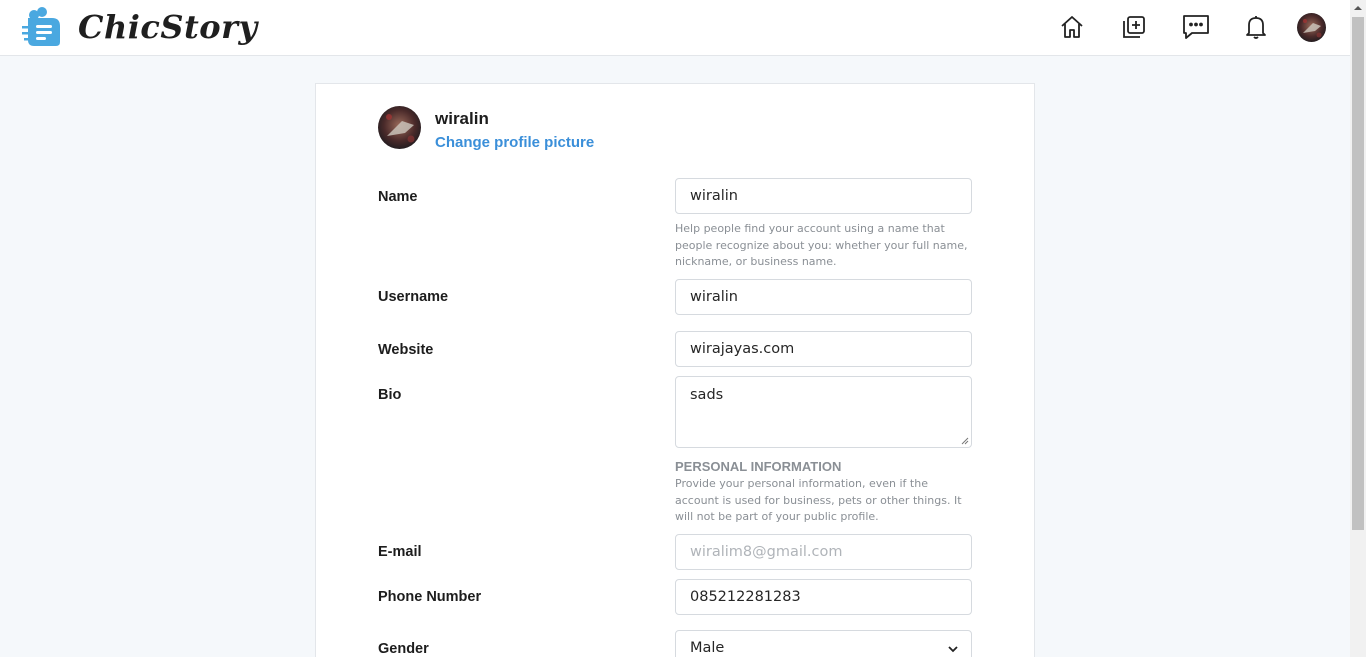 The height and width of the screenshot is (657, 1366). Describe the element at coordinates (953, 649) in the screenshot. I see `chevron-down-icon` at that location.